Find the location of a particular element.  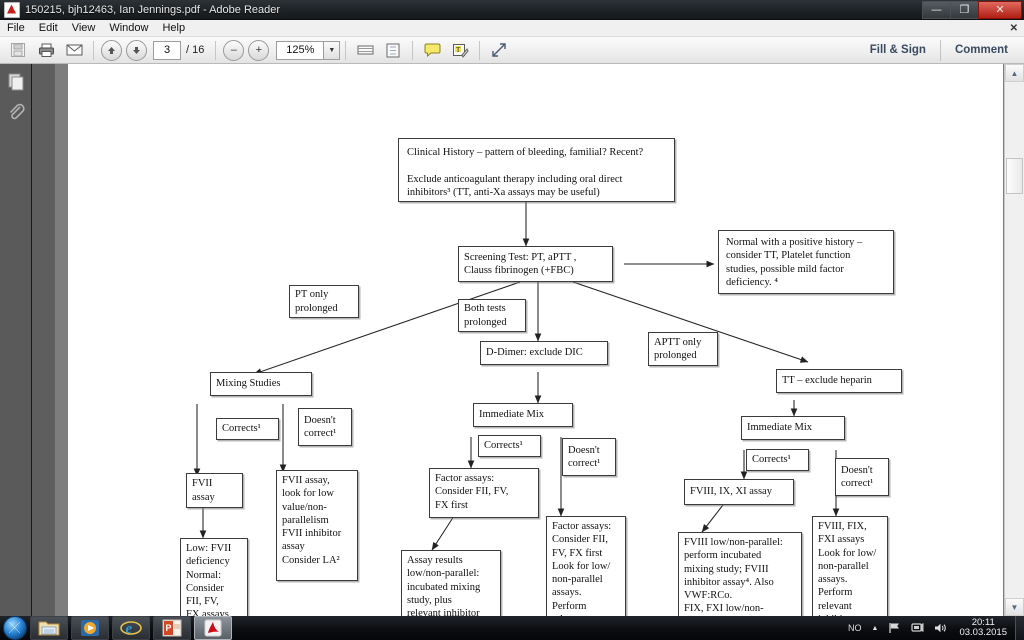

taskbar-app-adobe-reader is located at coordinates (213, 628).